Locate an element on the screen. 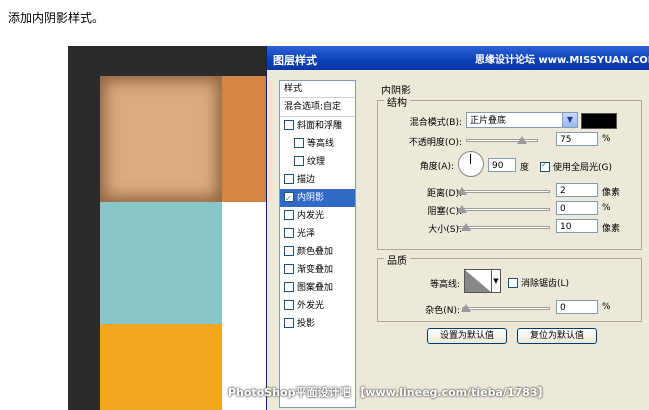 The width and height of the screenshot is (649, 410). style-item-label: 渐变叠加 is located at coordinates (315, 270).